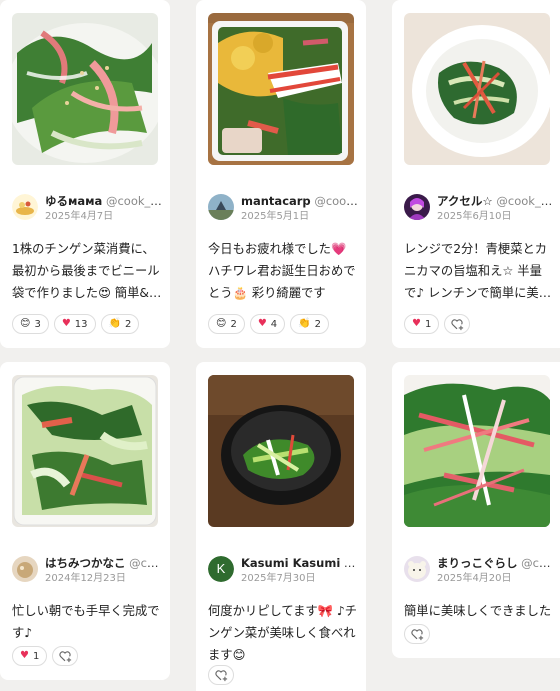 This screenshot has height=691, width=560. I want to click on bowl-salad-photo, so click(477, 89).